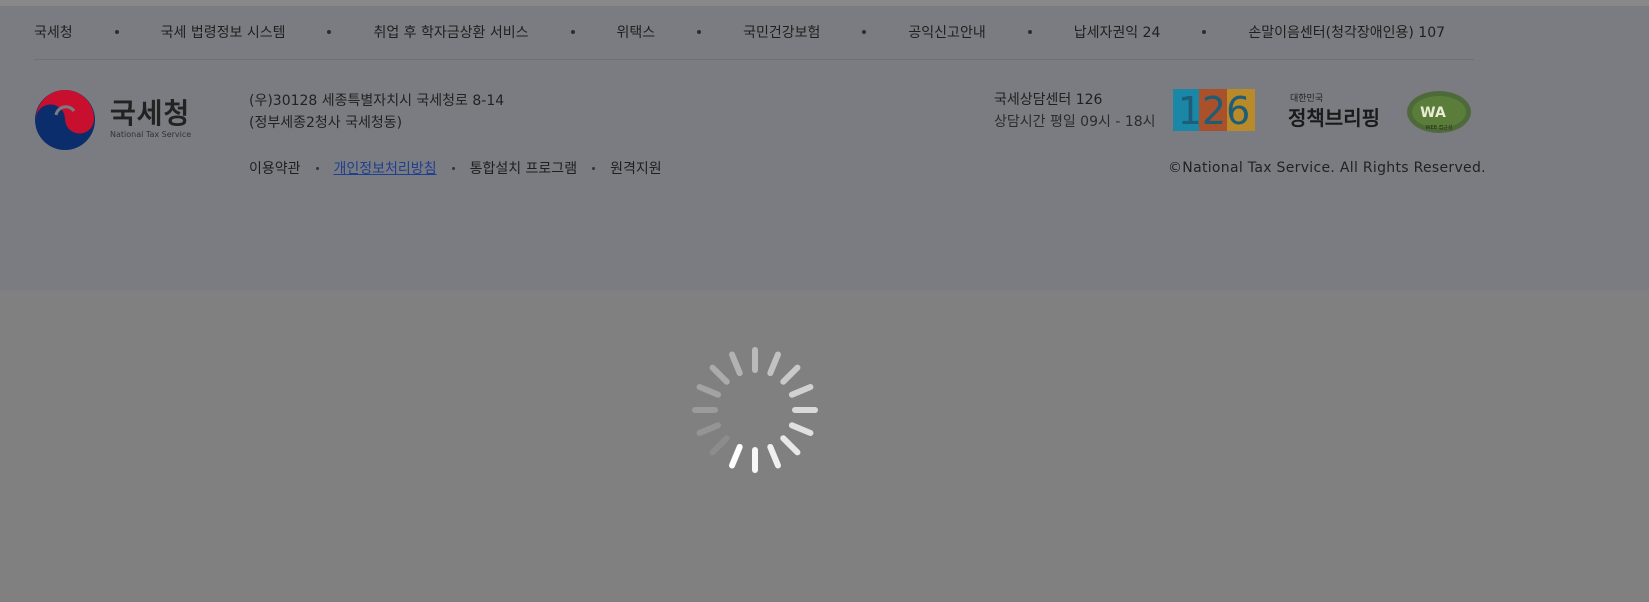  Describe the element at coordinates (151, 134) in the screenshot. I see `logo-subtitle: National Tax Service` at that location.